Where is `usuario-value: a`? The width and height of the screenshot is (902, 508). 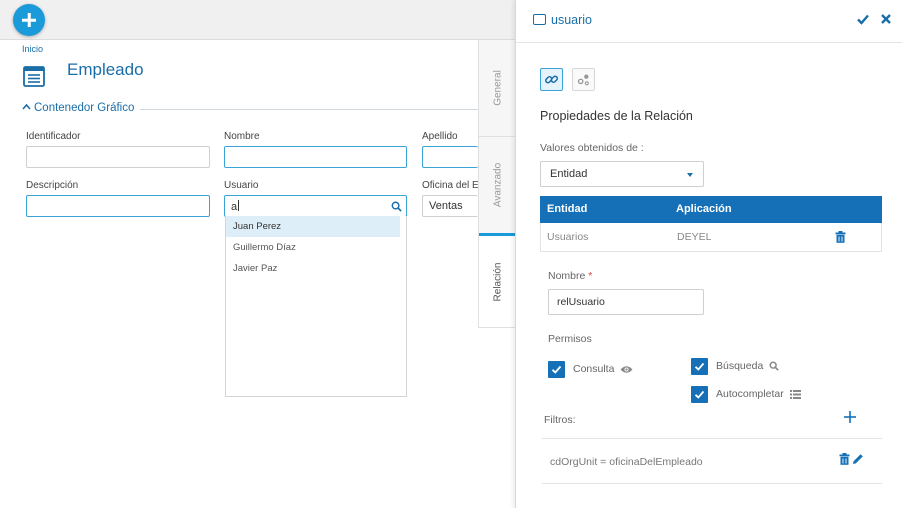 usuario-value: a is located at coordinates (234, 207).